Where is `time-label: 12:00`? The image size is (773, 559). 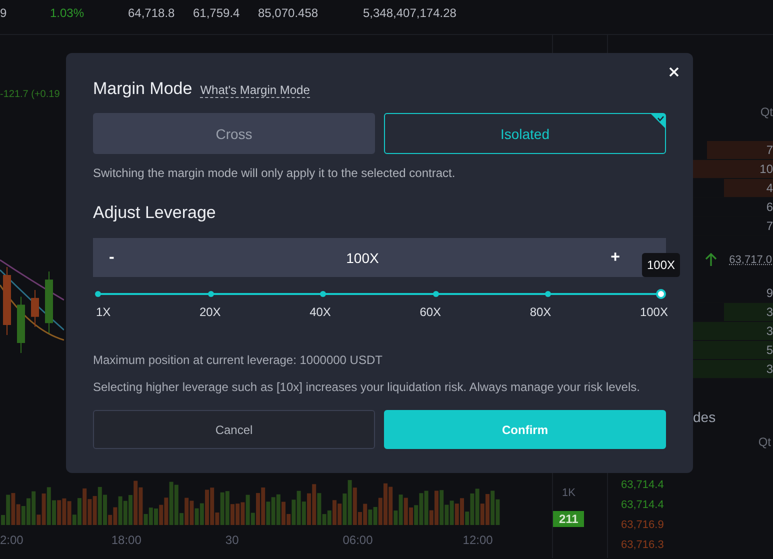 time-label: 12:00 is located at coordinates (477, 540).